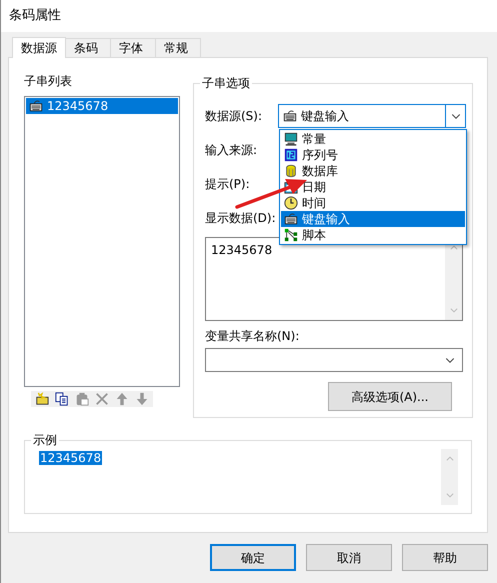  Describe the element at coordinates (373, 139) in the screenshot. I see `dropdown-option: 常量` at that location.